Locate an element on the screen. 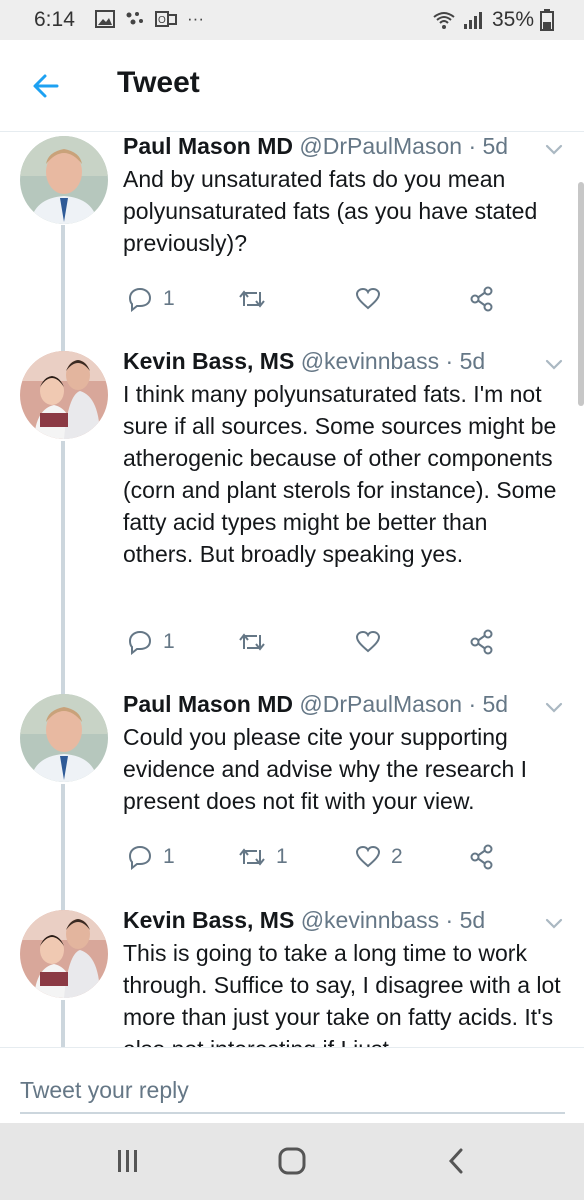 This screenshot has height=1200, width=584. back-nav-button is located at coordinates (456, 1161).